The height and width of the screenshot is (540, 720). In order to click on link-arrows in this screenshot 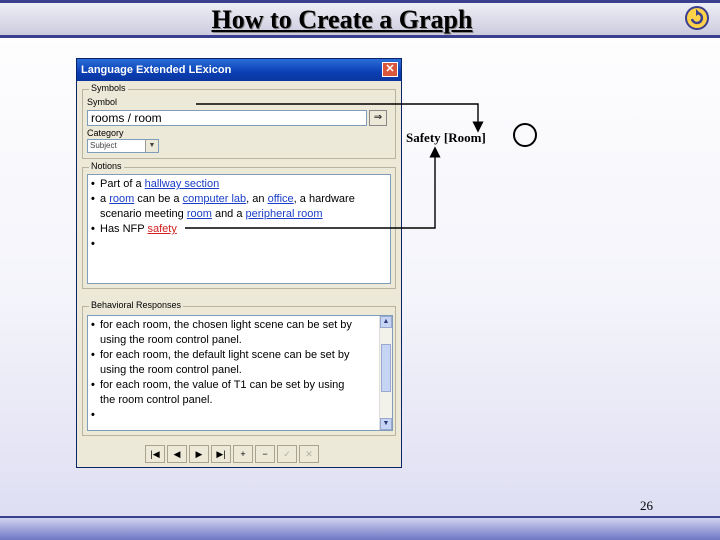, I will do `click(334, 166)`.